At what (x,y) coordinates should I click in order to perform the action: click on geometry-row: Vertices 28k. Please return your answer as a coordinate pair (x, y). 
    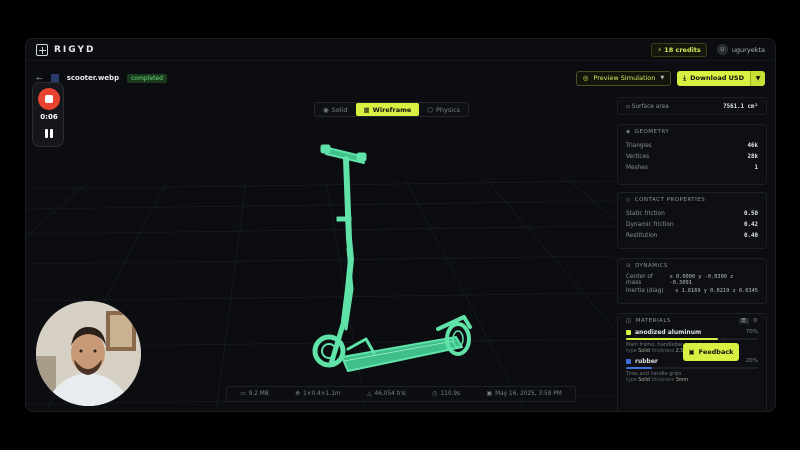
    Looking at the image, I should click on (692, 156).